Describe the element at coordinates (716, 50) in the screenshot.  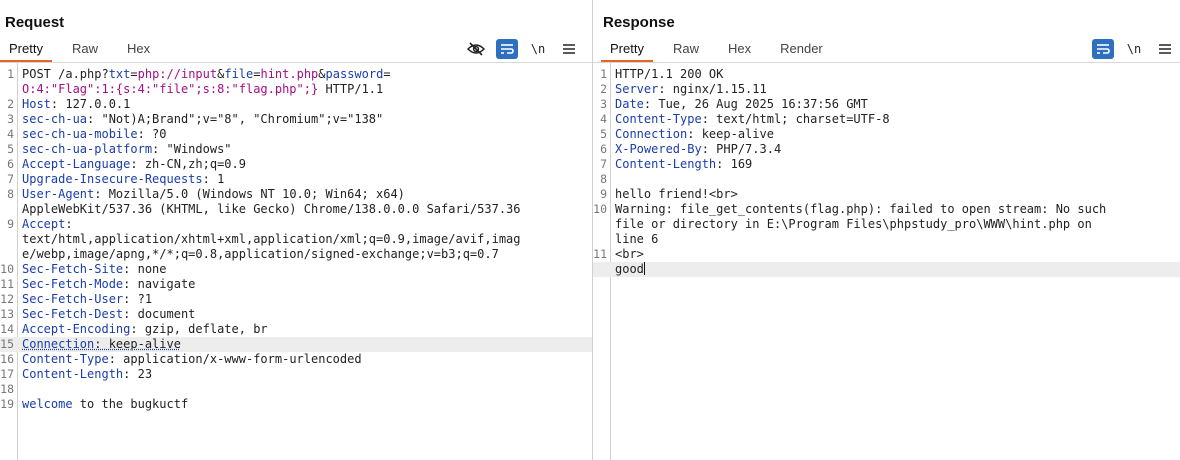
I see `response-tabs: Pretty Raw Hex Render` at that location.